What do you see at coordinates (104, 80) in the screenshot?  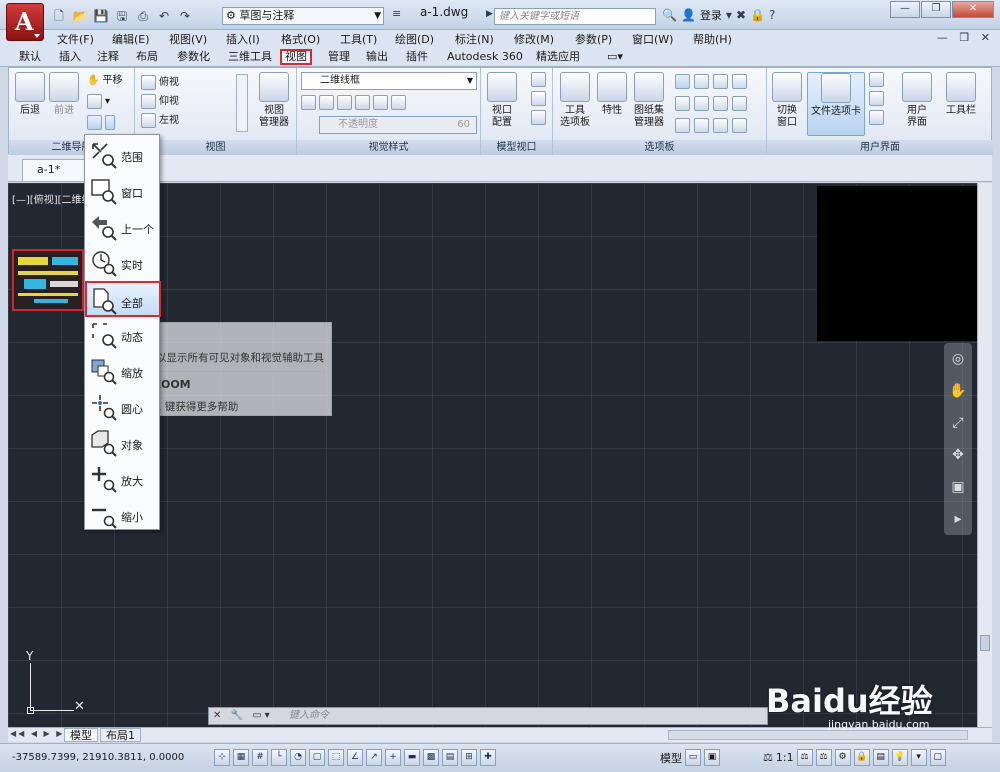 I see `pan-button: ✋ 平移` at bounding box center [104, 80].